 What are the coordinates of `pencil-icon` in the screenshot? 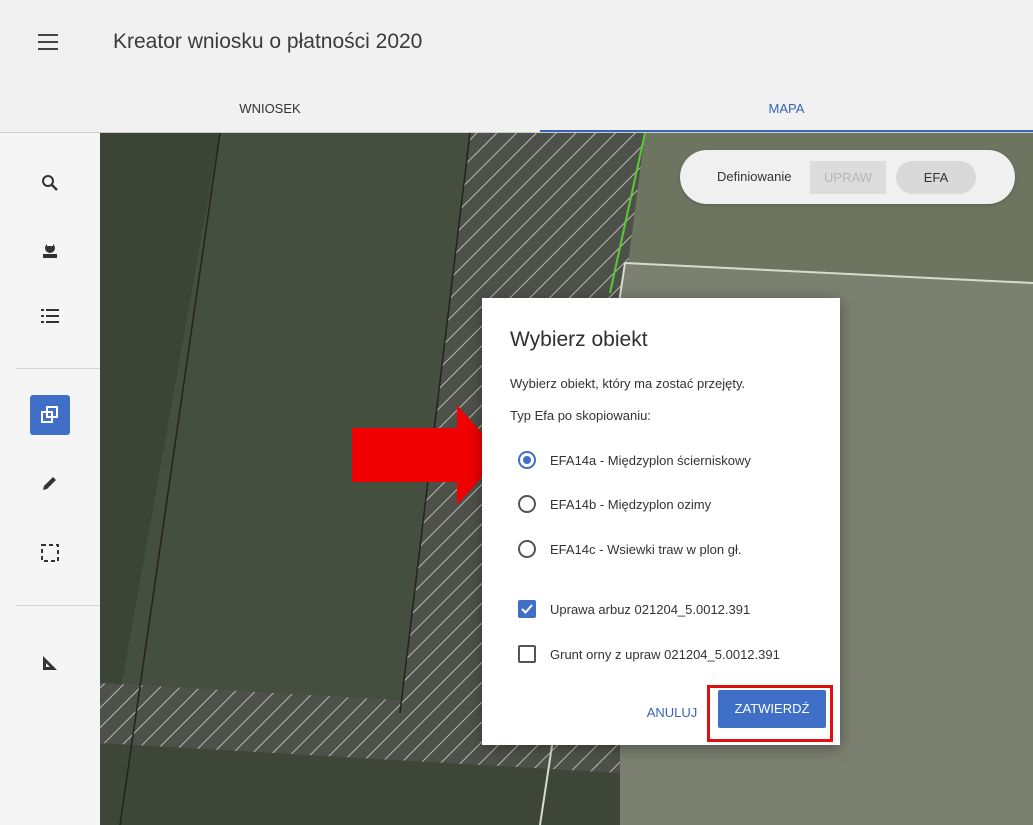 It's located at (50, 483).